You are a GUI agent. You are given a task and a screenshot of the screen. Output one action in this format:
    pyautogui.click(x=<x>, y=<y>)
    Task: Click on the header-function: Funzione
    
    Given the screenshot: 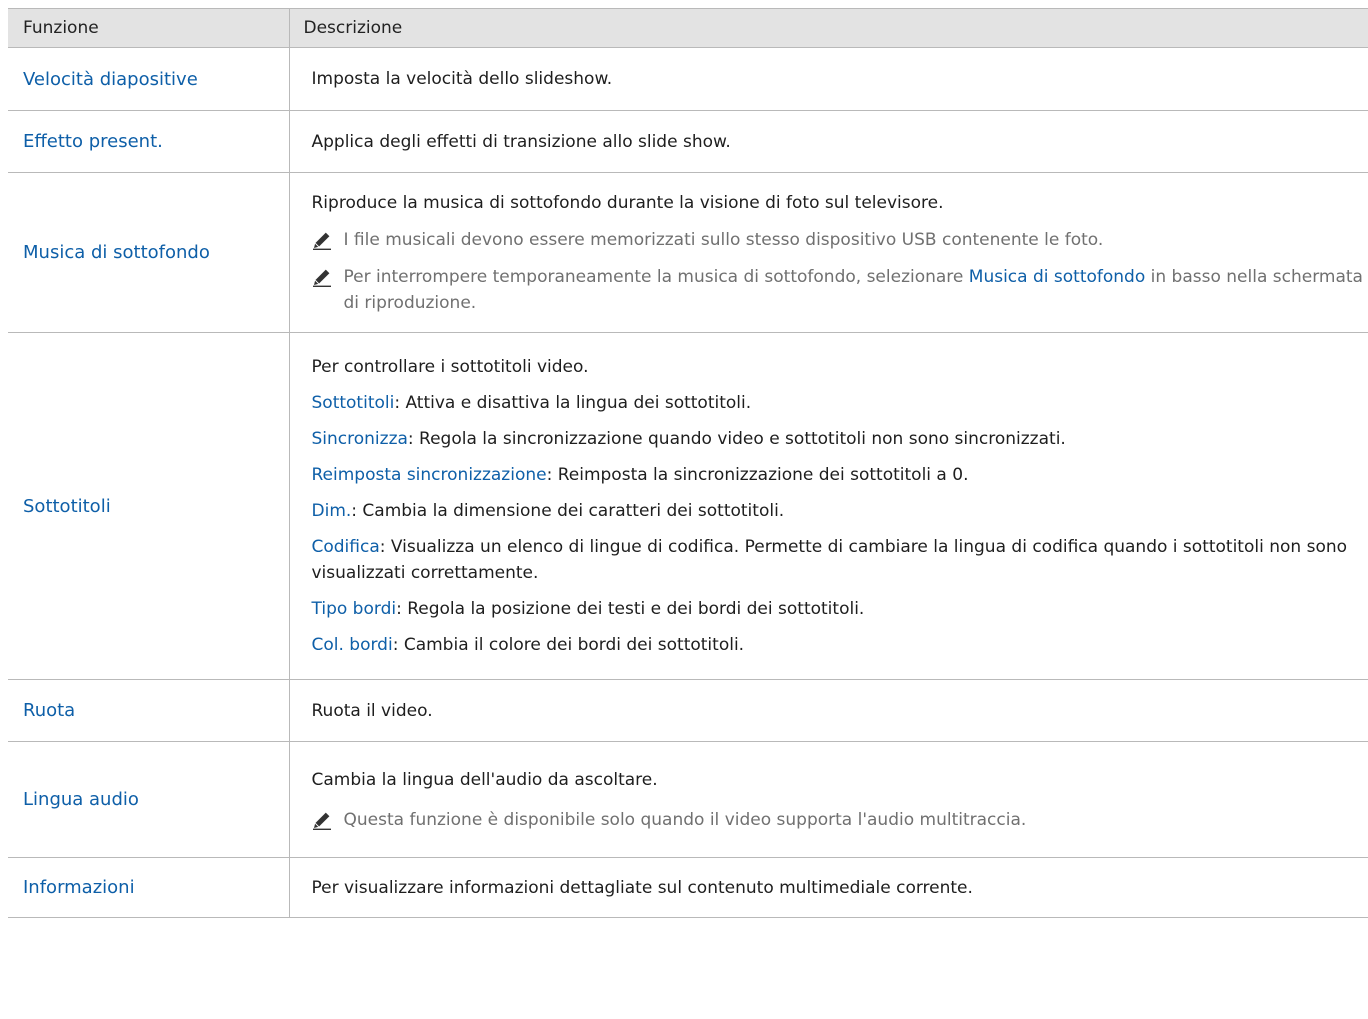 What is the action you would take?
    pyautogui.click(x=148, y=28)
    